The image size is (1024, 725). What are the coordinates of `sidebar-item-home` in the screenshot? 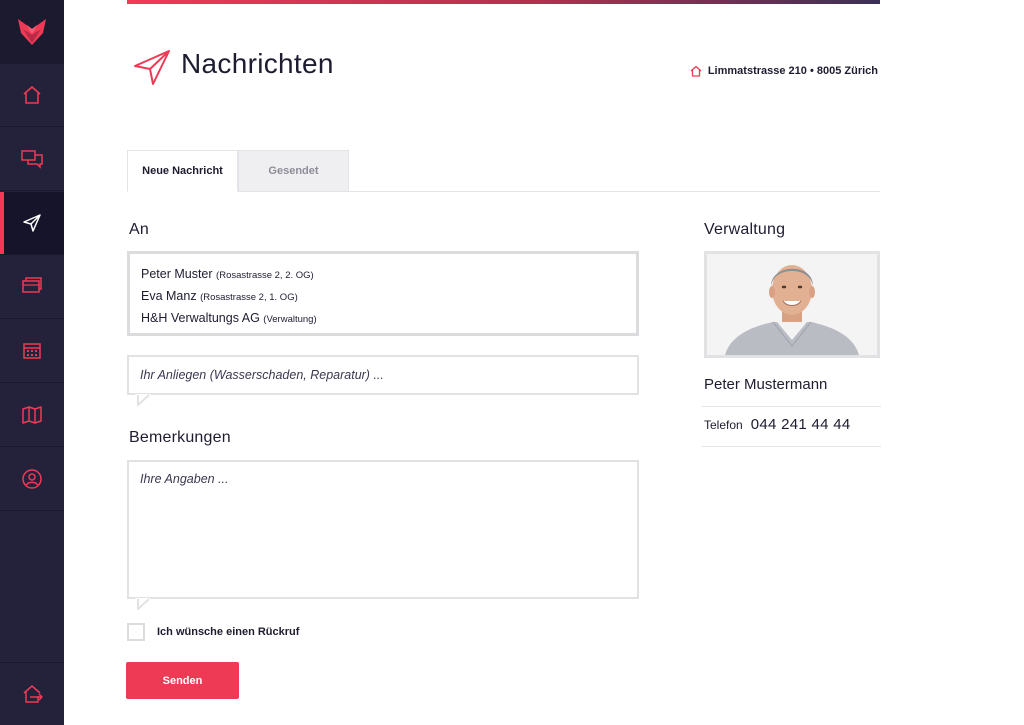 It's located at (32, 95).